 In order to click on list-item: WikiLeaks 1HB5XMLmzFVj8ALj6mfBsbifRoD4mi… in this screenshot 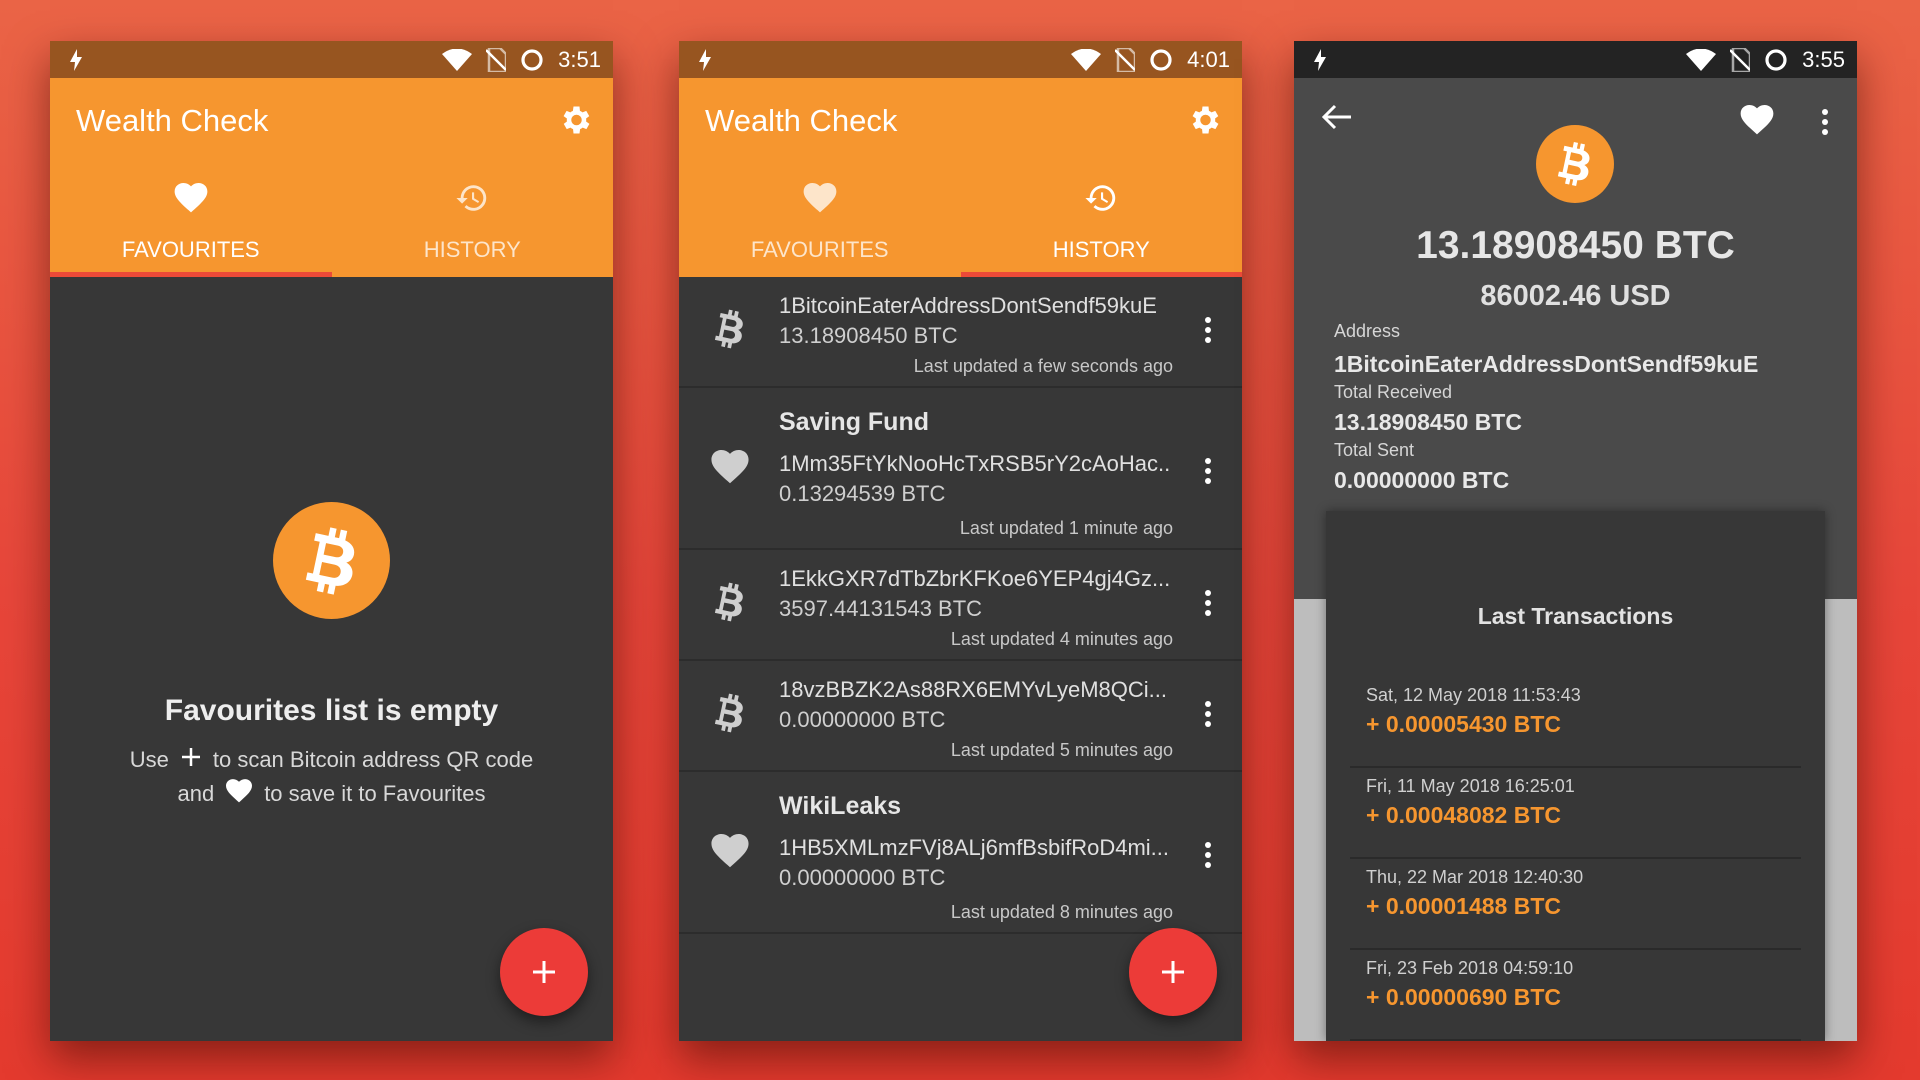, I will do `click(960, 853)`.